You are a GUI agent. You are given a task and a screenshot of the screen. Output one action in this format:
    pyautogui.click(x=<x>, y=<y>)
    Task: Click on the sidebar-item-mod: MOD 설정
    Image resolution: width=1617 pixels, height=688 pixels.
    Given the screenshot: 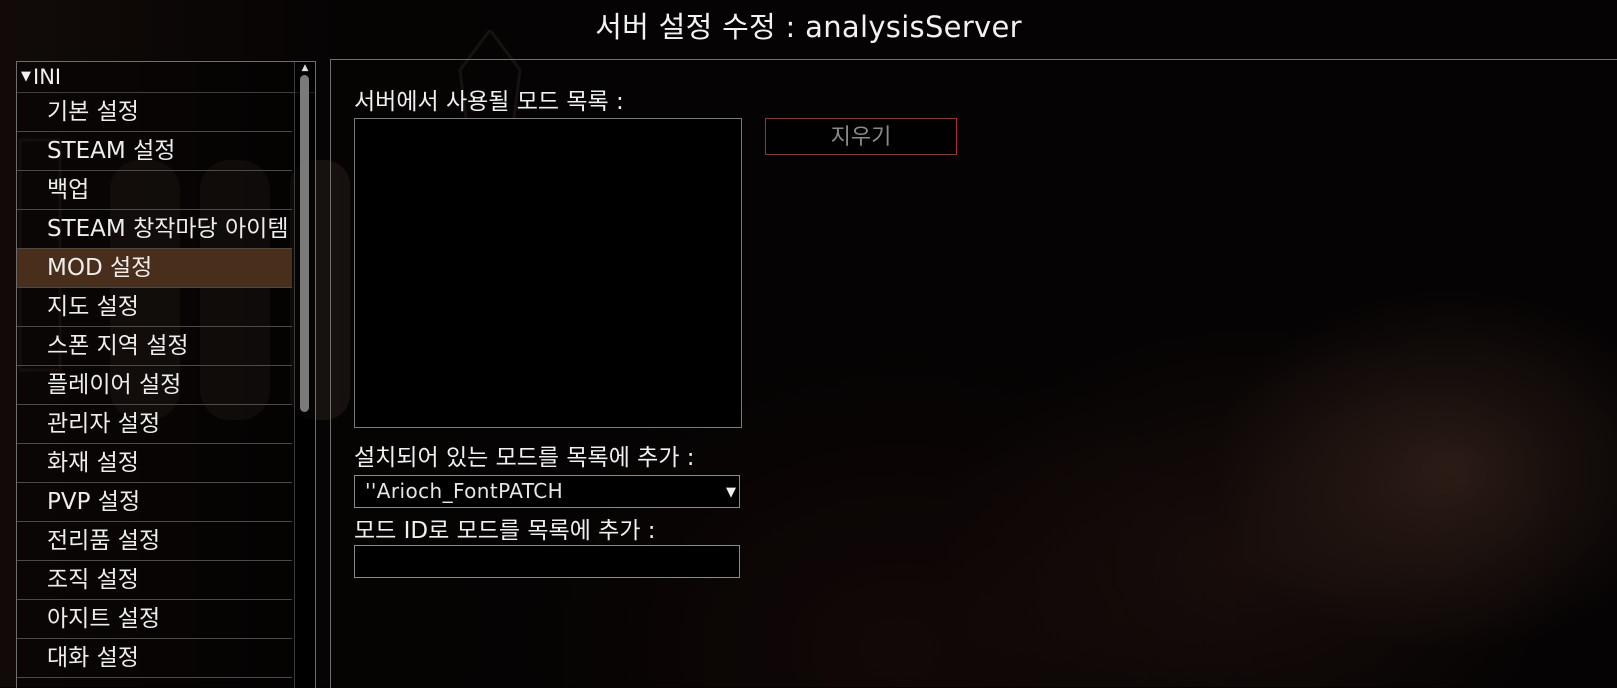 What is the action you would take?
    pyautogui.click(x=154, y=268)
    